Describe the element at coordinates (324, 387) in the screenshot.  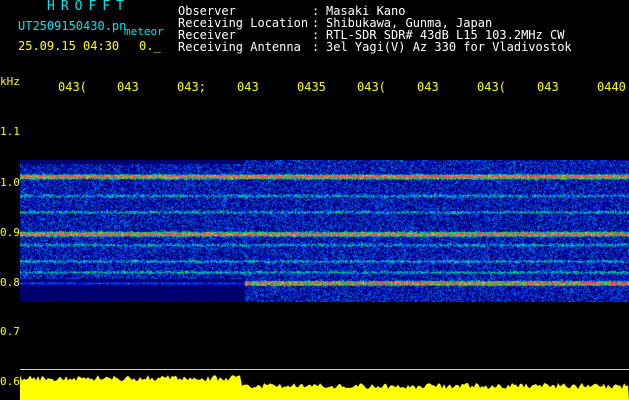
I see `signal-level-spectrum` at that location.